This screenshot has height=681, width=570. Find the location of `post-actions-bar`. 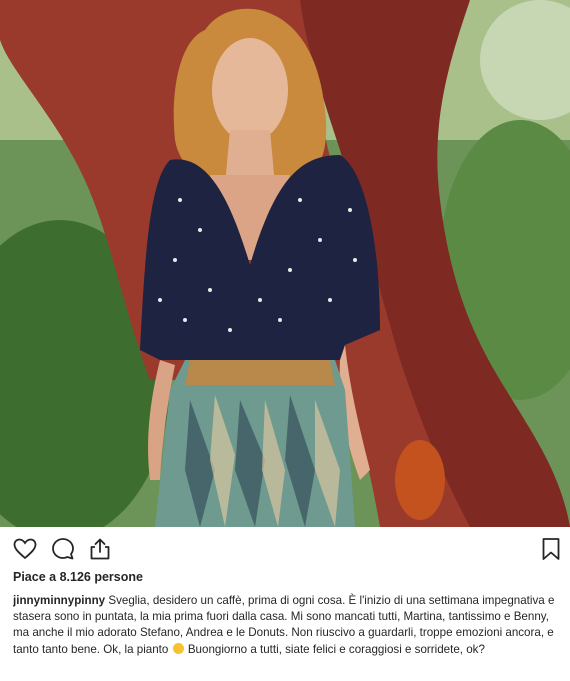

post-actions-bar is located at coordinates (285, 549).